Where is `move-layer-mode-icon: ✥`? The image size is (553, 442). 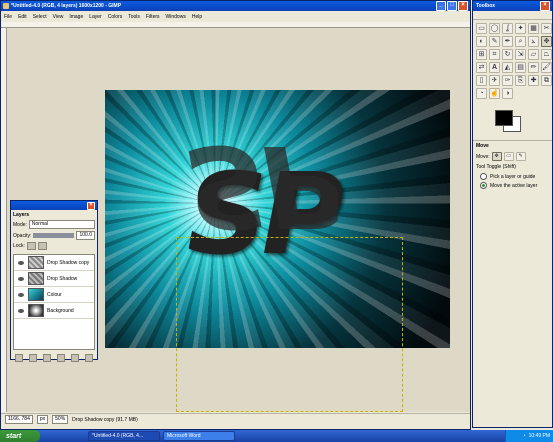 move-layer-mode-icon: ✥ is located at coordinates (496, 156).